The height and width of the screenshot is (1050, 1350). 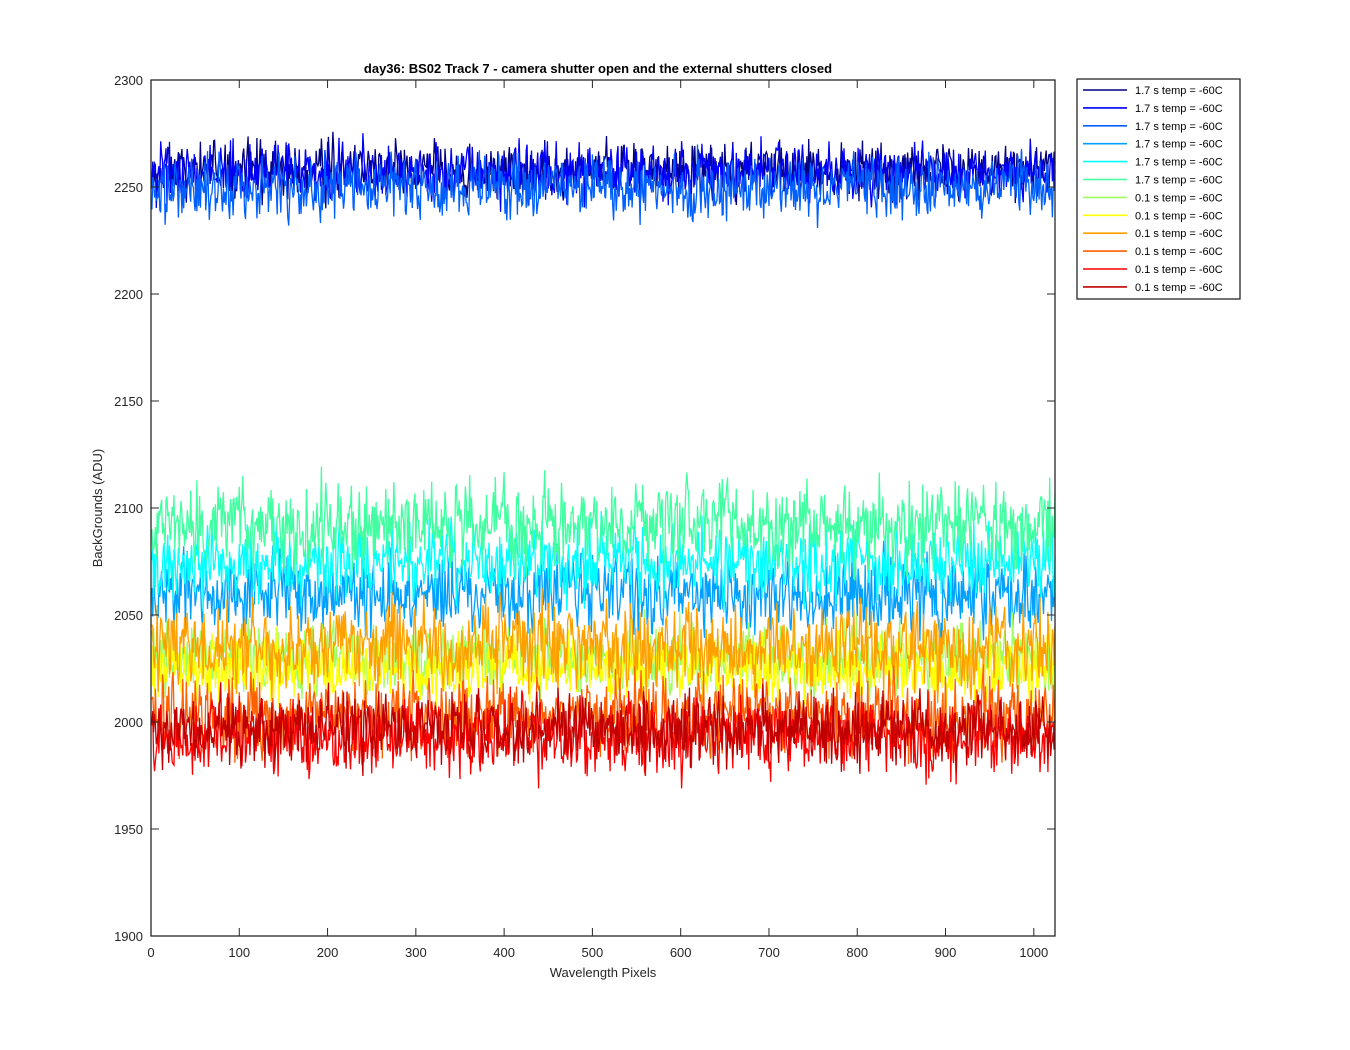 What do you see at coordinates (681, 952) in the screenshot?
I see `x-tick-label: 600` at bounding box center [681, 952].